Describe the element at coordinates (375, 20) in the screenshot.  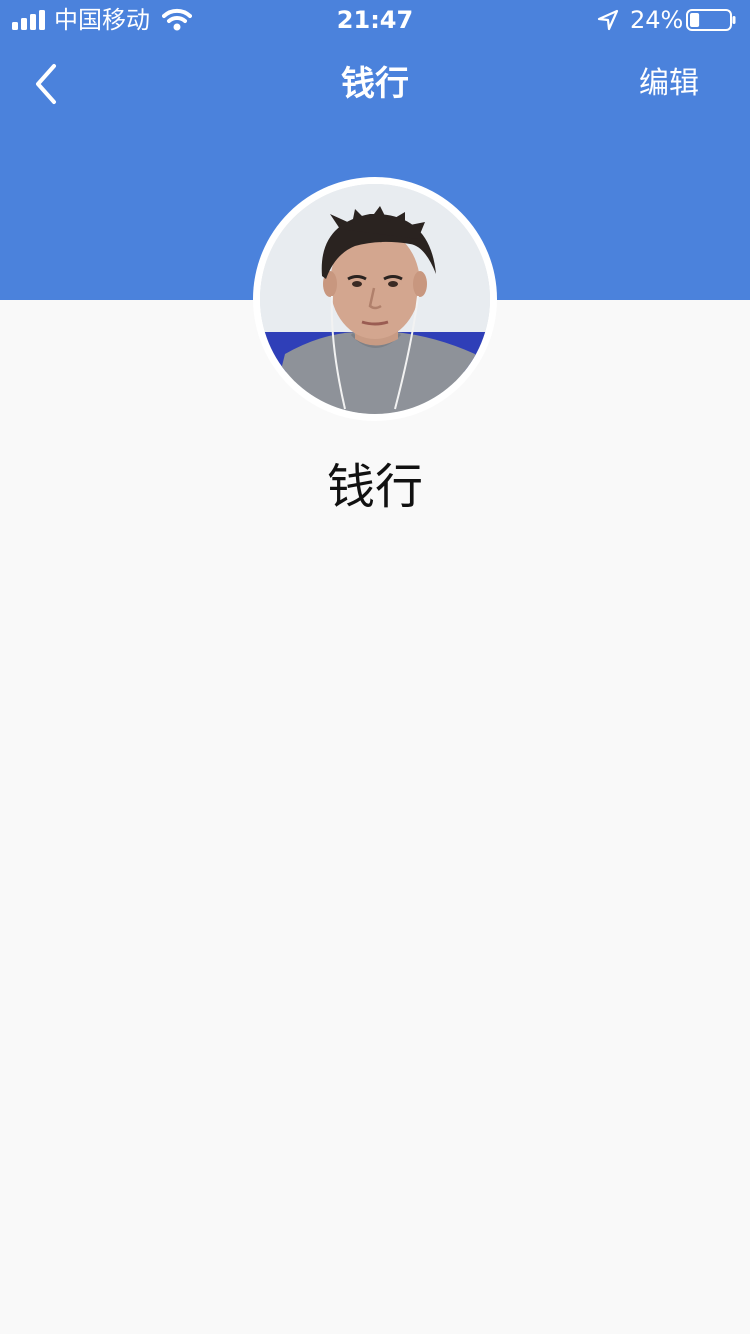
I see `status-bar: 中国移动 21:47 24%` at that location.